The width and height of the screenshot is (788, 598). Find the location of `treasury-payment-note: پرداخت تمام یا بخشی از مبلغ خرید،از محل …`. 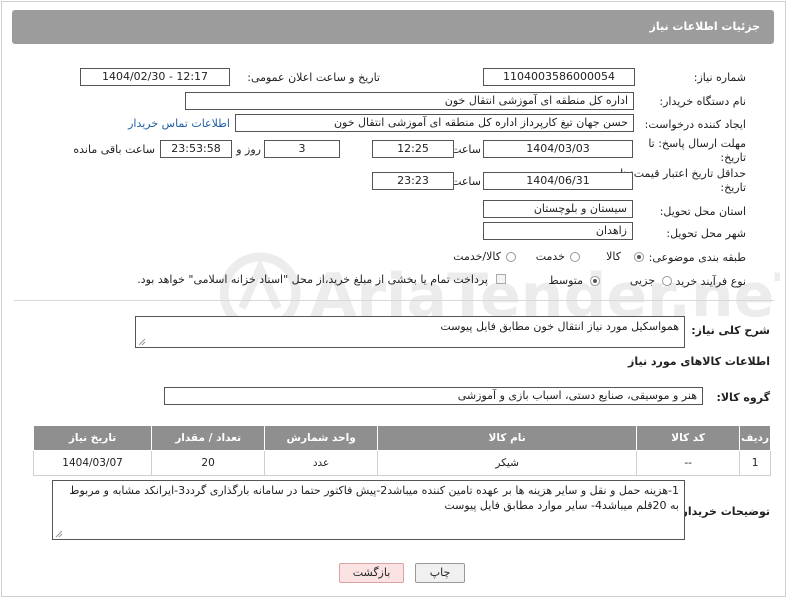

treasury-payment-note: پرداخت تمام یا بخشی از مبلغ خرید،از محل … is located at coordinates (312, 279).